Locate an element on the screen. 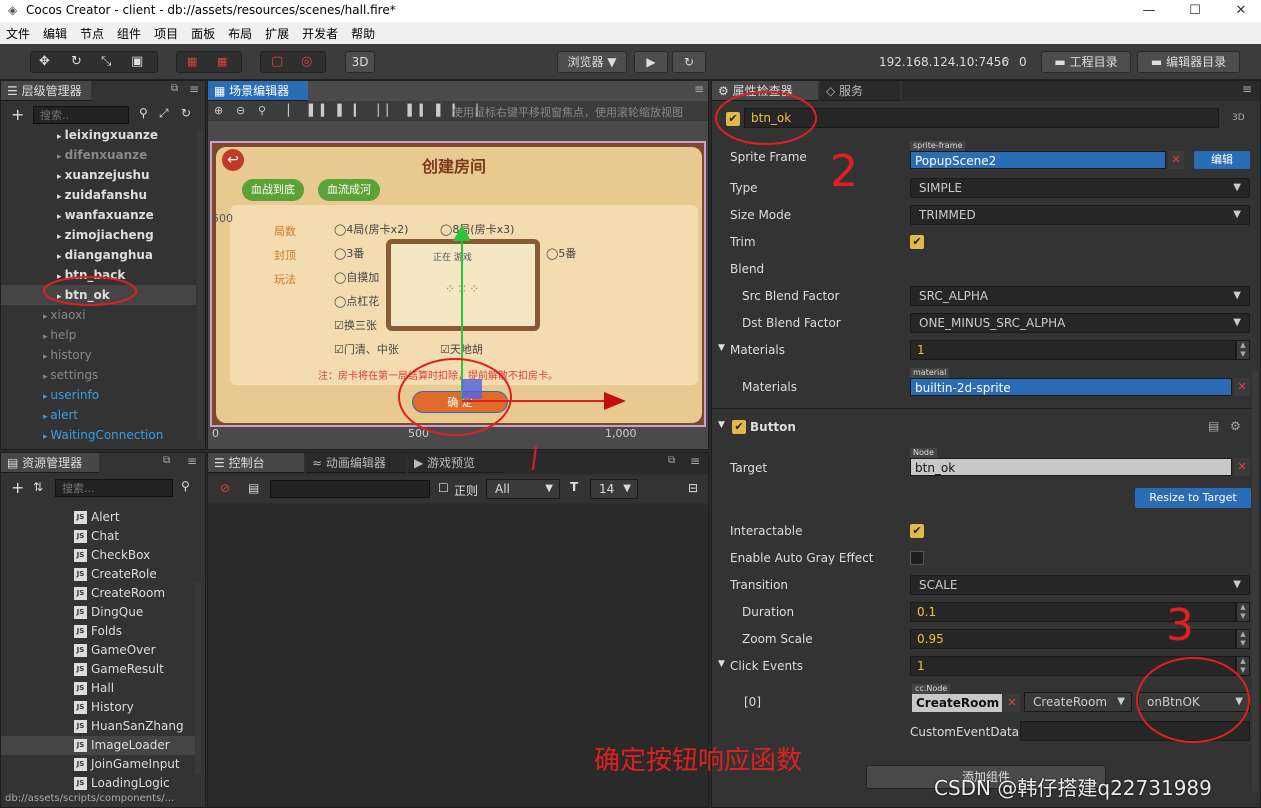  maximize-button: ☐ is located at coordinates (1195, 11).